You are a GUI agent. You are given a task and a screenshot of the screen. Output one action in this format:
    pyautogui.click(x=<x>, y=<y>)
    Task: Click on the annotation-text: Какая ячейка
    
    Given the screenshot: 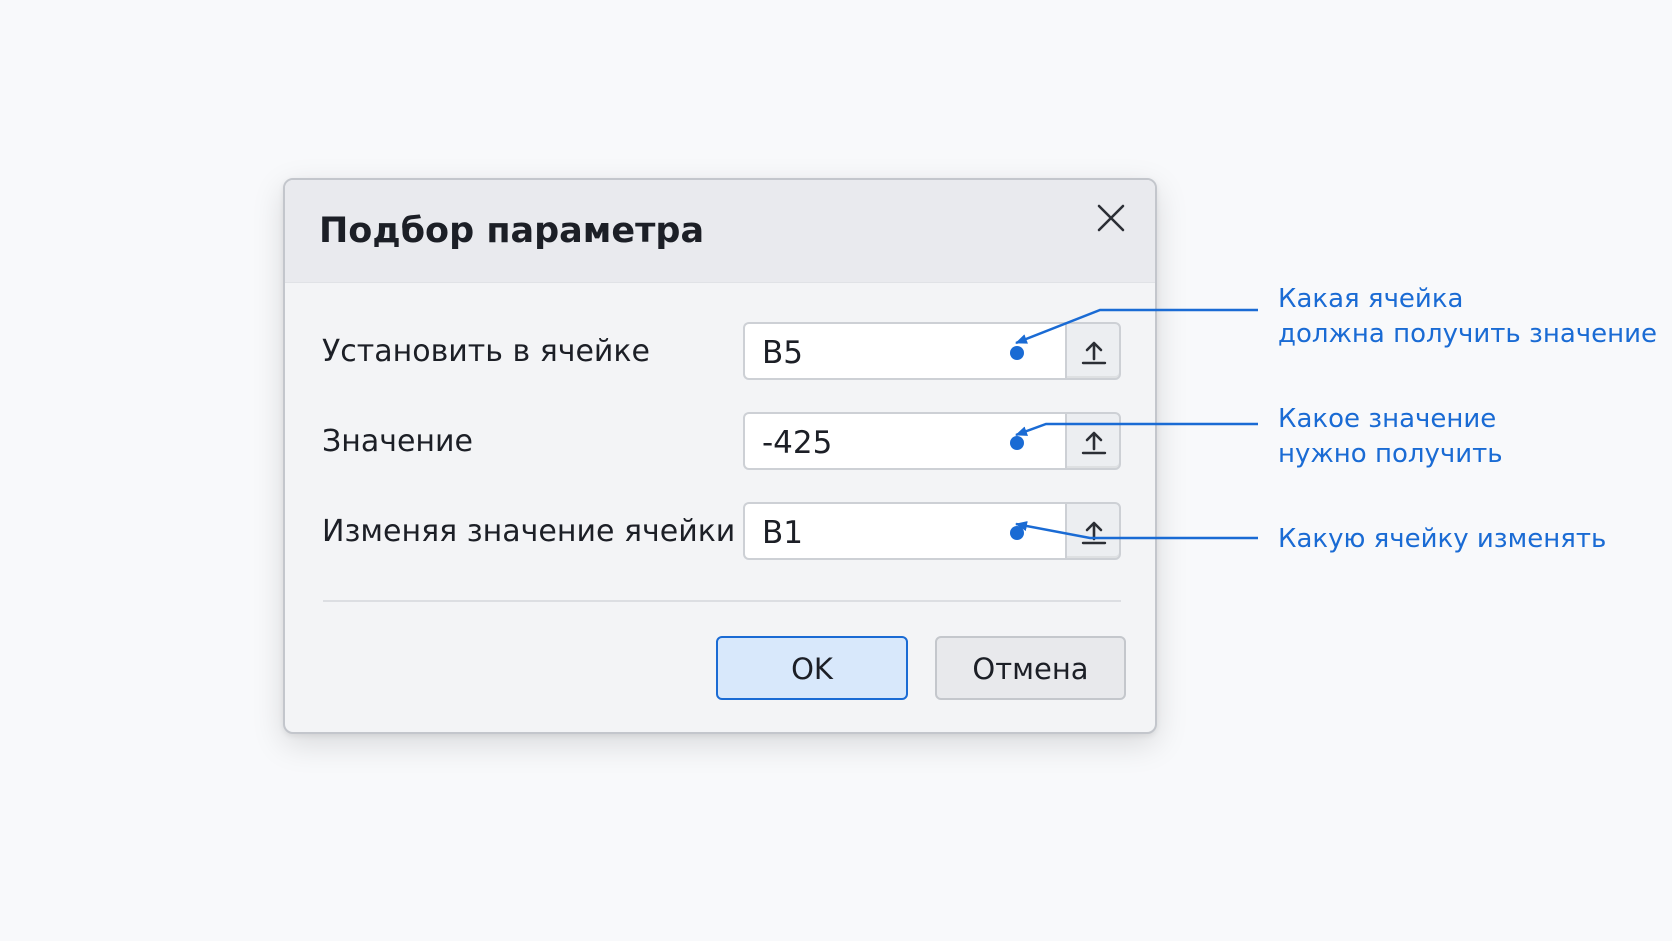 What is the action you would take?
    pyautogui.click(x=1371, y=299)
    